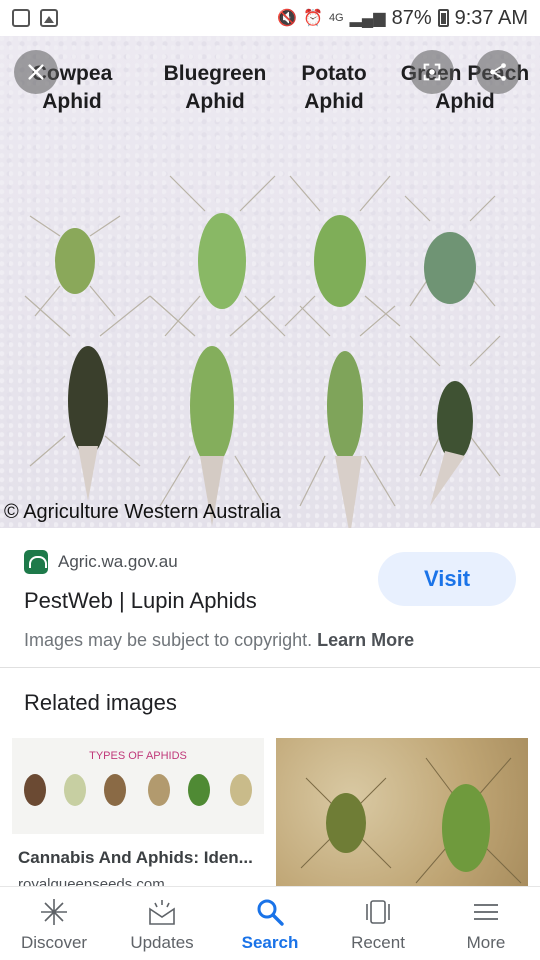  I want to click on related-images-heading: Related images, so click(100, 702).